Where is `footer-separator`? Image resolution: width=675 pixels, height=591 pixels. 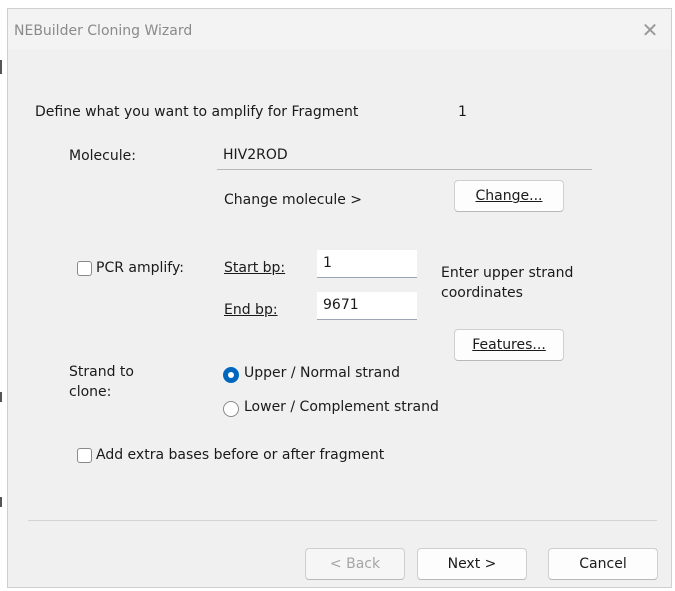
footer-separator is located at coordinates (342, 520).